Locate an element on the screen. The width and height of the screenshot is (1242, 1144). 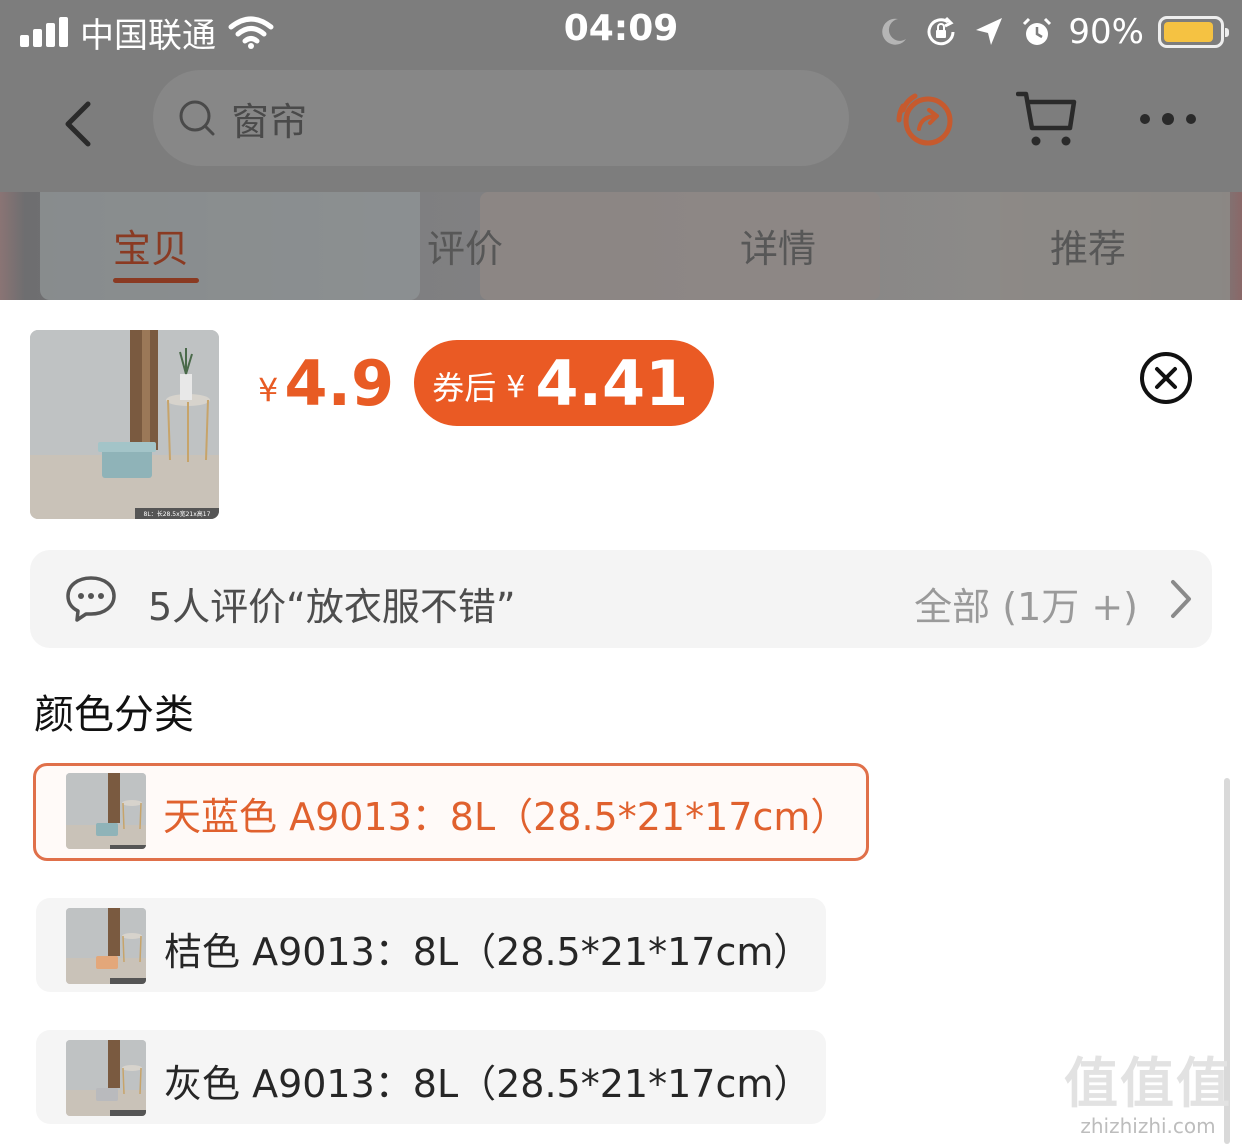
review-all-count: 全部 (1万 +) is located at coordinates (1026, 603).